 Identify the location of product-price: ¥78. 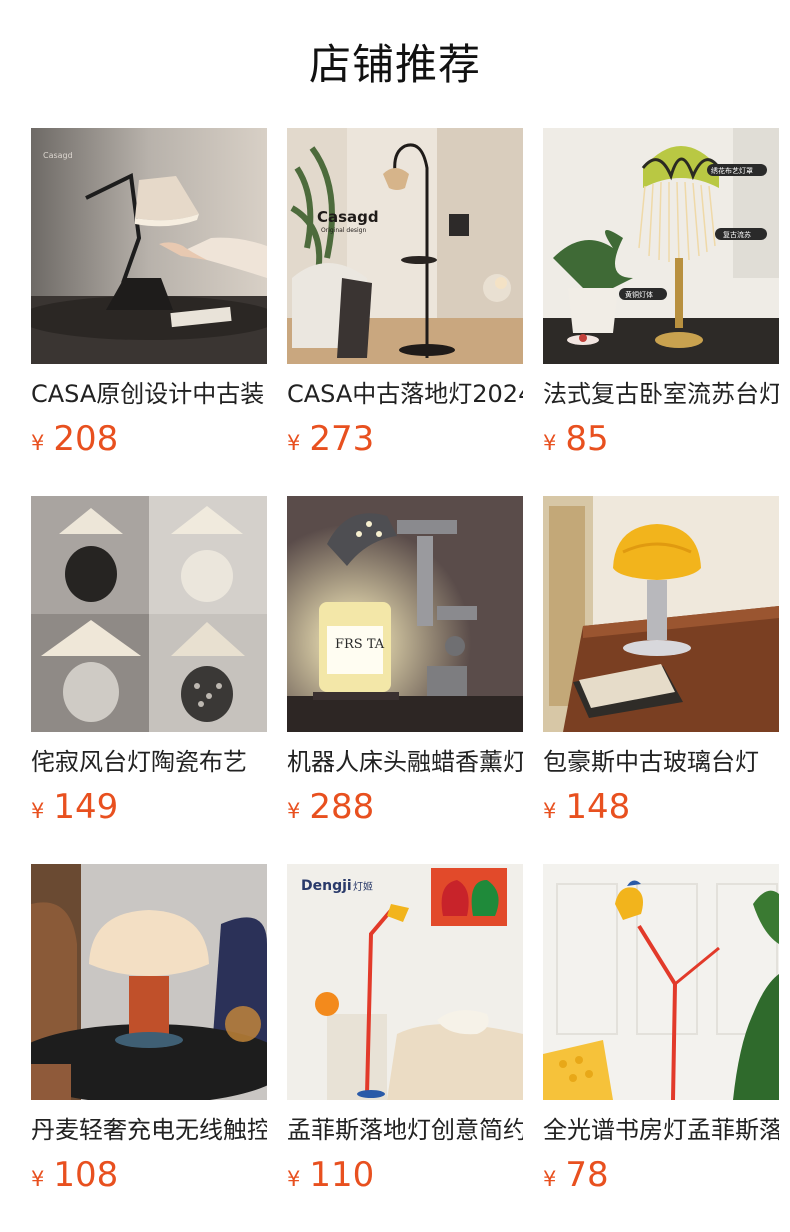
(661, 1175).